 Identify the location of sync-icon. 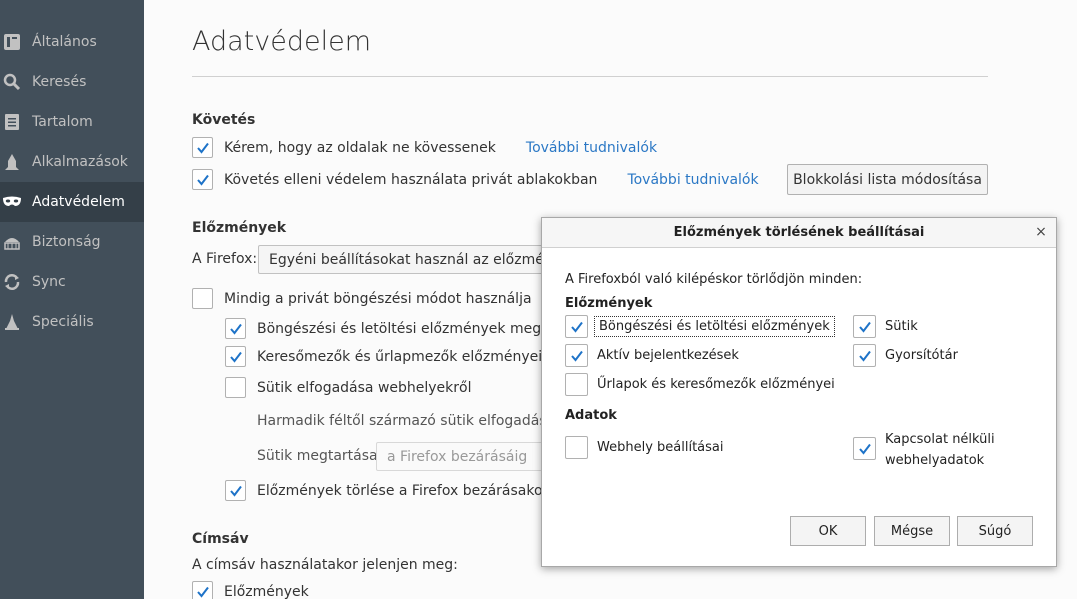
(12, 282).